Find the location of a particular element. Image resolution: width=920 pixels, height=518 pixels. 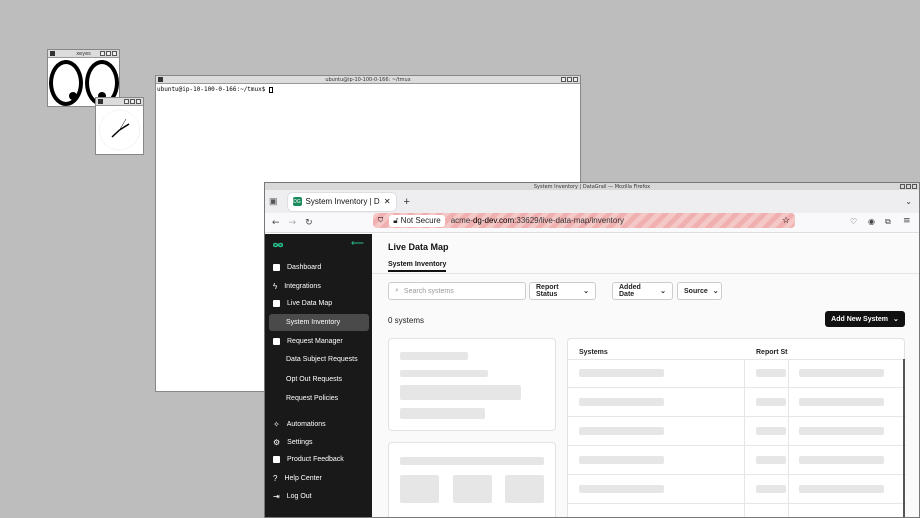

close-tab-icon: ✕ is located at coordinates (387, 201).